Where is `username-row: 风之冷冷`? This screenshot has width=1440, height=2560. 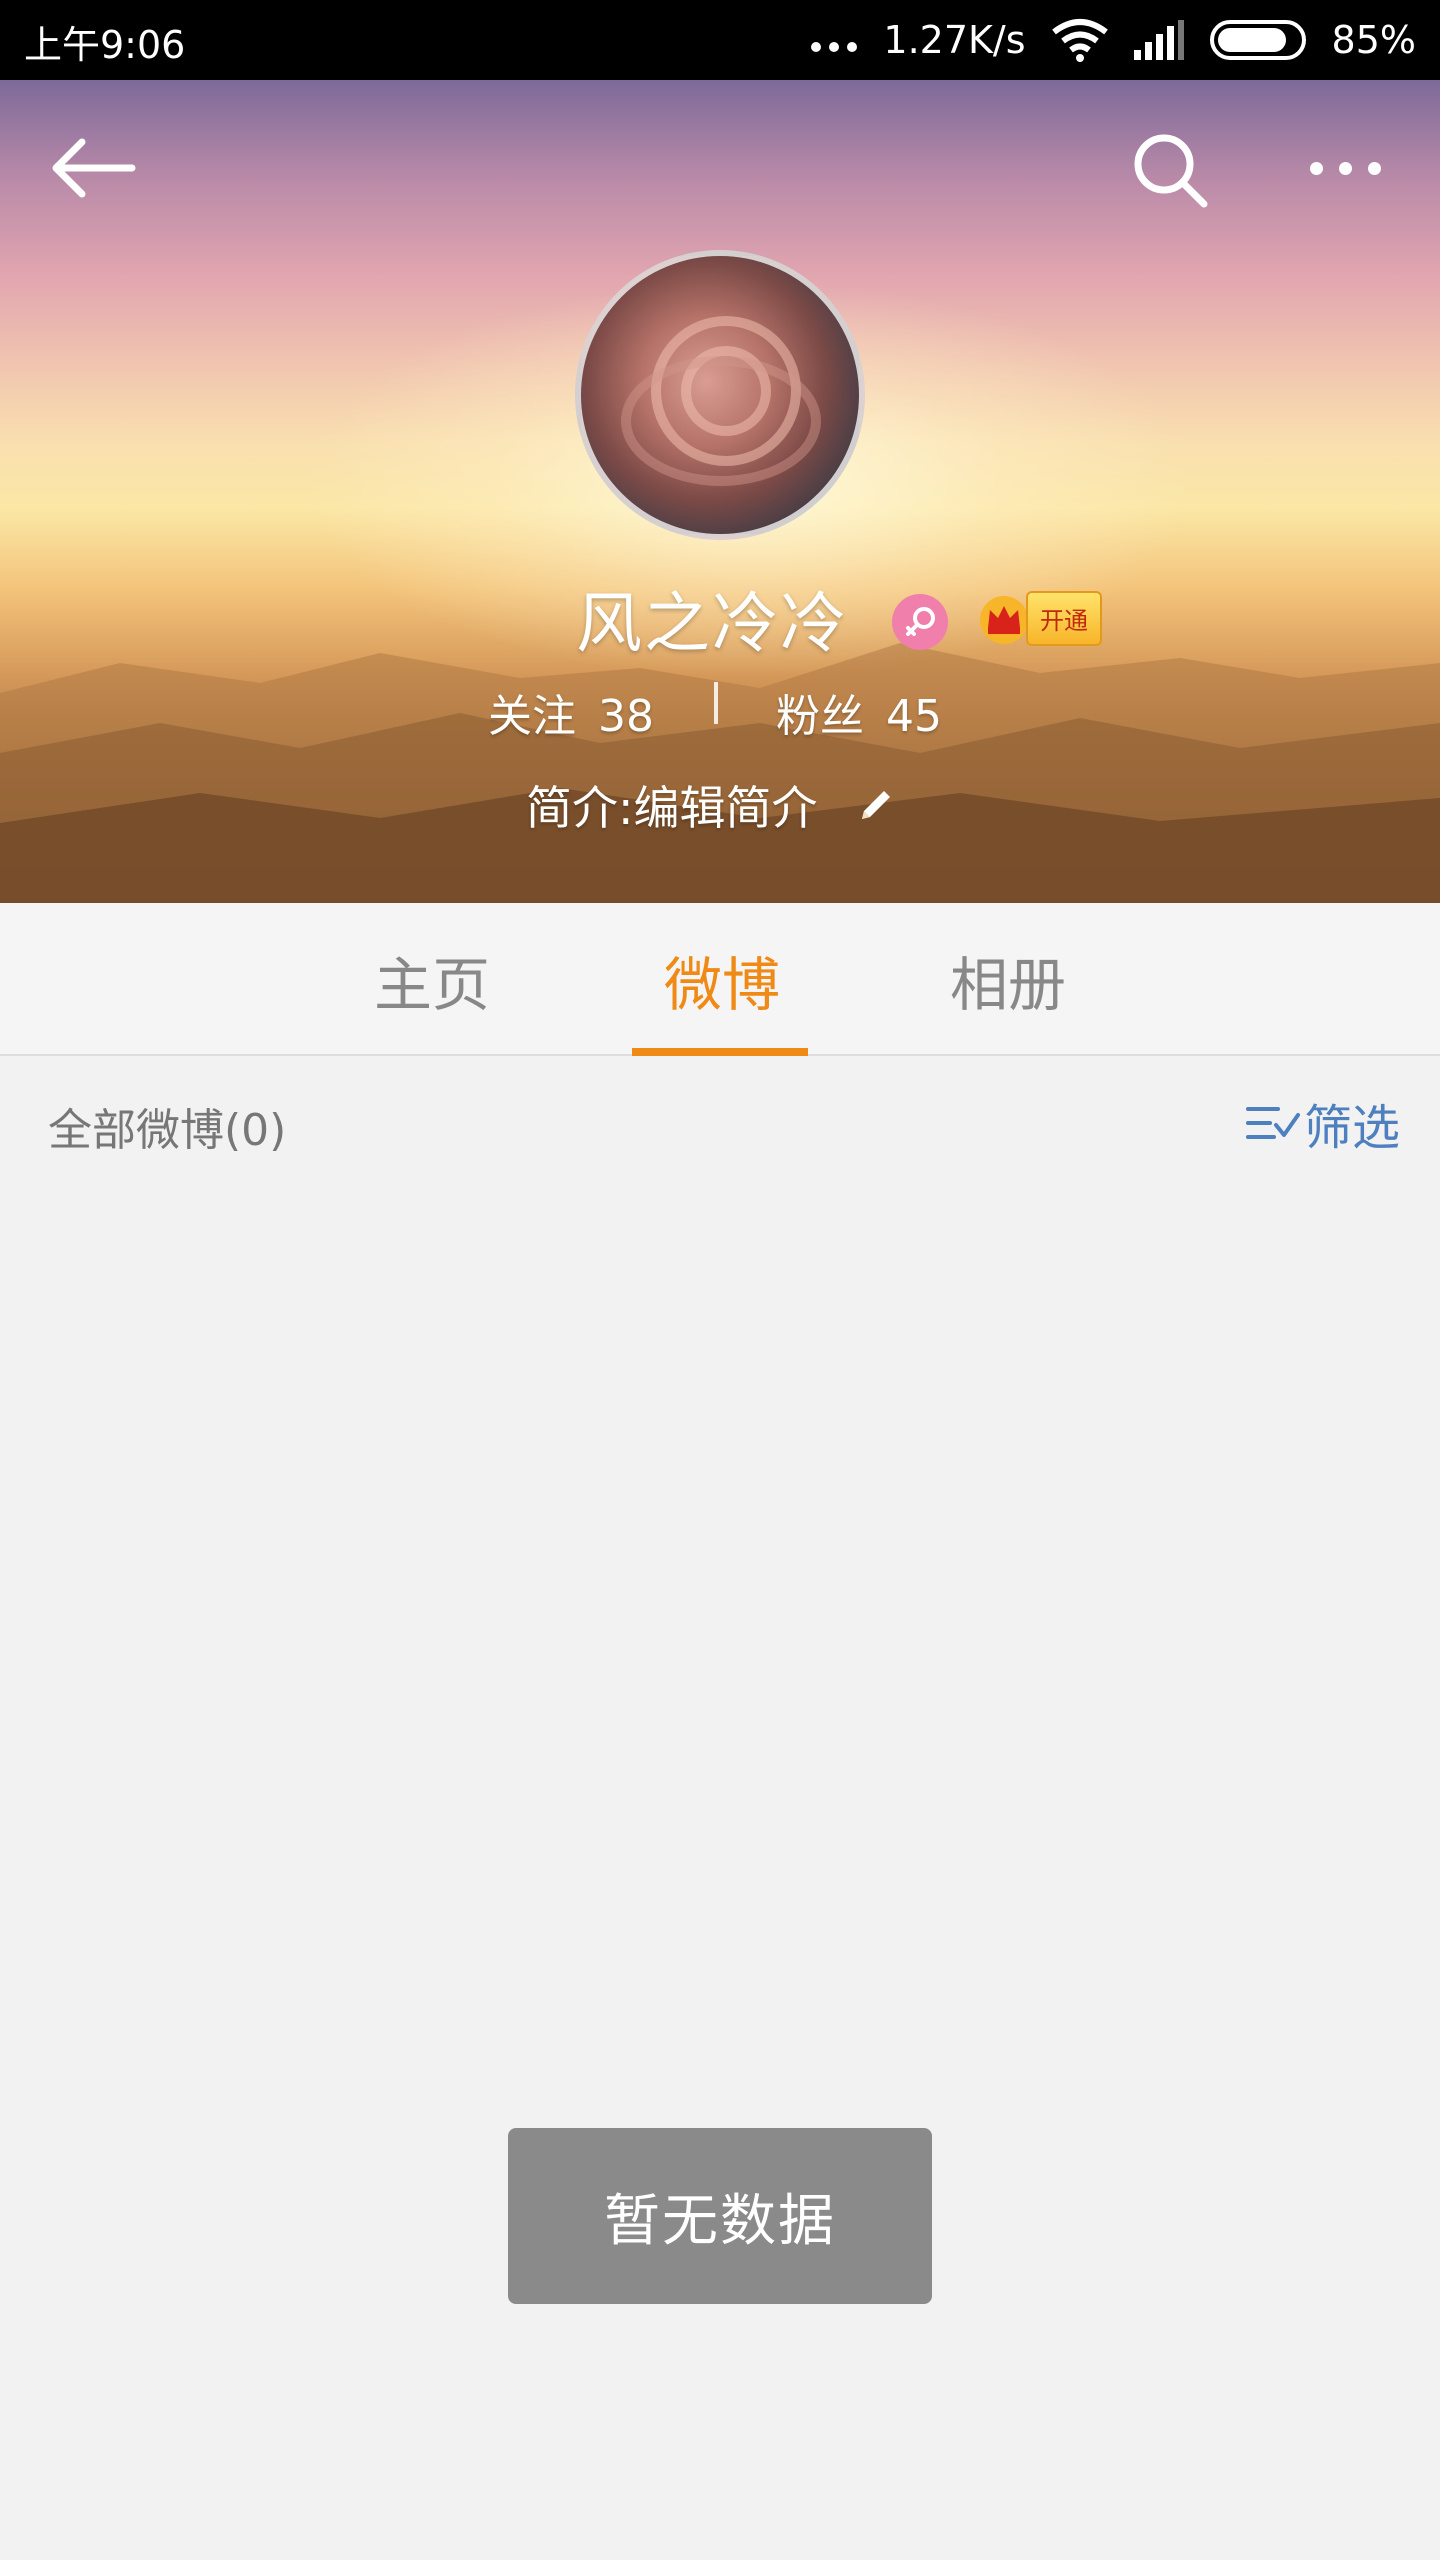
username-row: 风之冷冷 is located at coordinates (720, 616).